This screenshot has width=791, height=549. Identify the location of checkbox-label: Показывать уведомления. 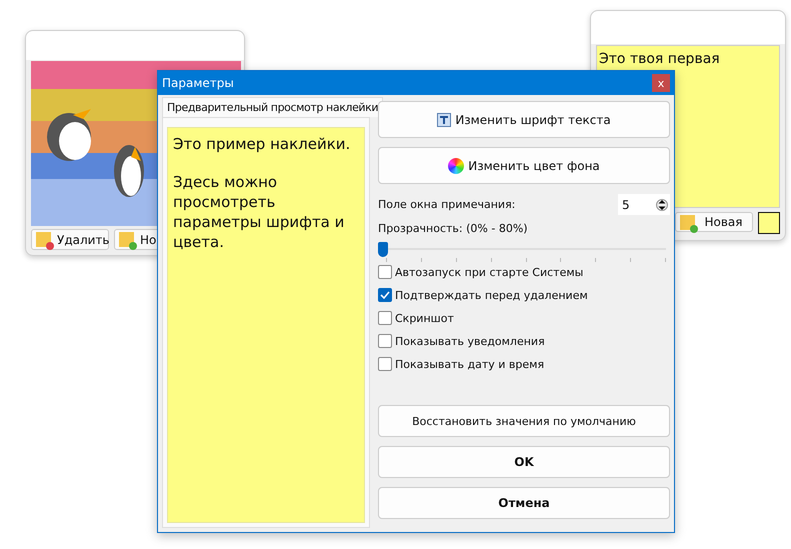
(470, 341).